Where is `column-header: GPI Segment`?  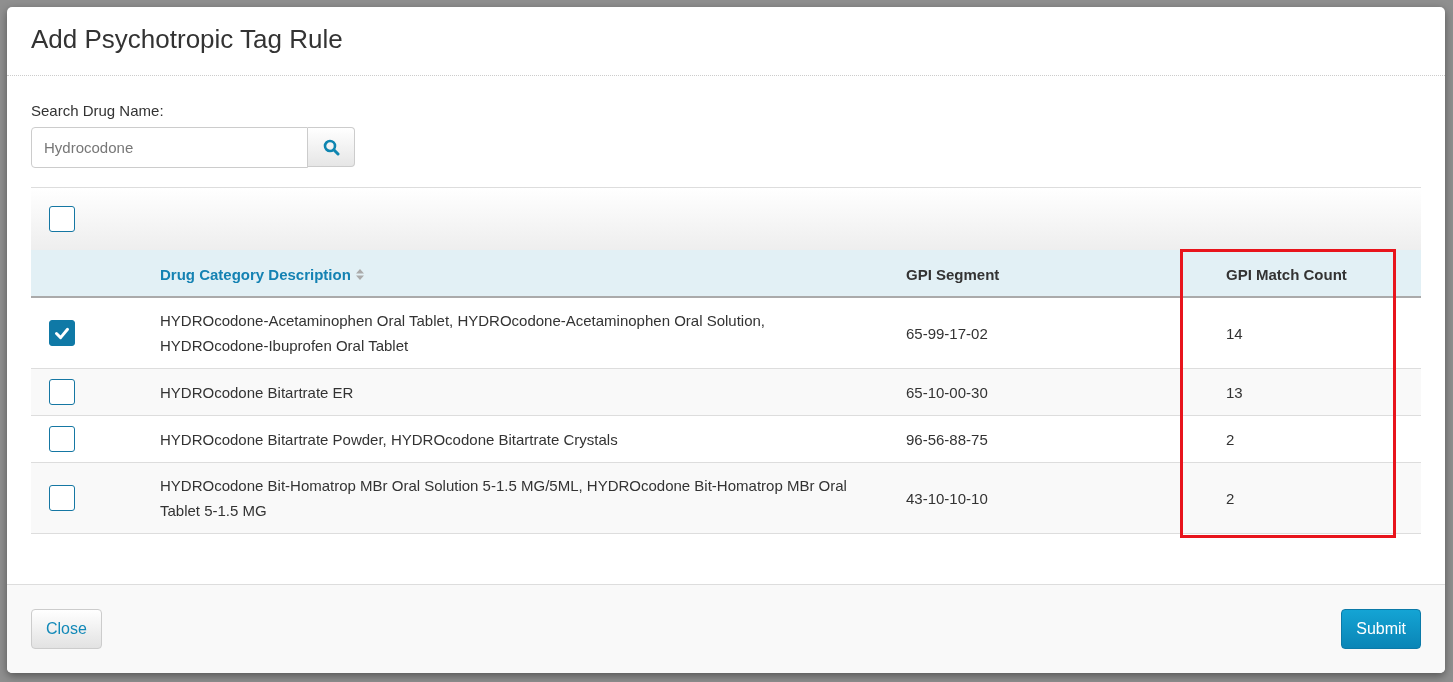
column-header: GPI Segment is located at coordinates (953, 274).